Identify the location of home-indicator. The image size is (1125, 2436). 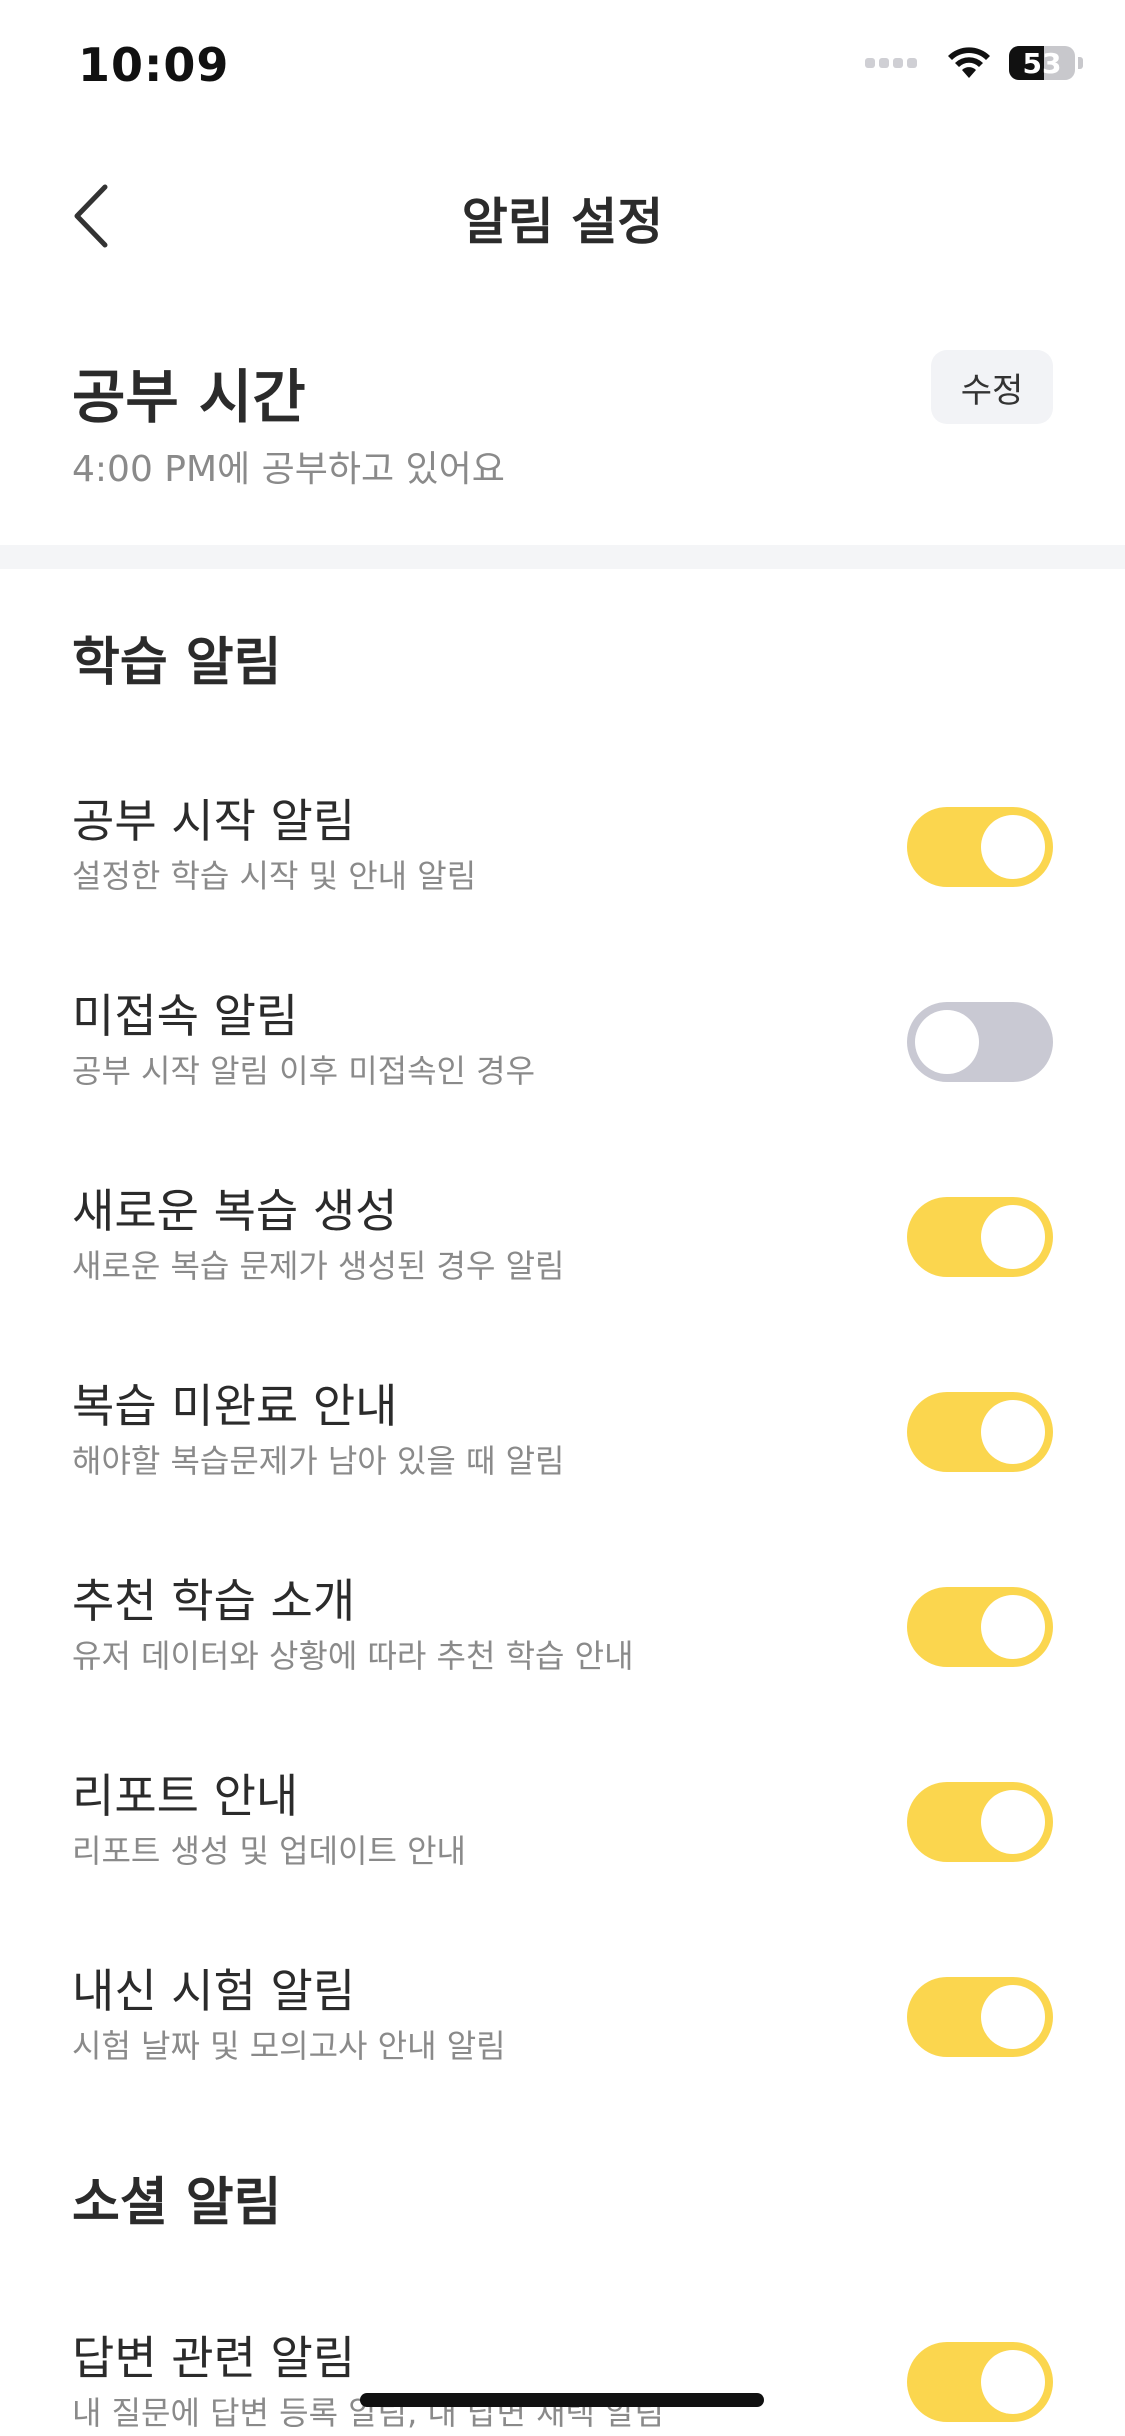
(562, 2400).